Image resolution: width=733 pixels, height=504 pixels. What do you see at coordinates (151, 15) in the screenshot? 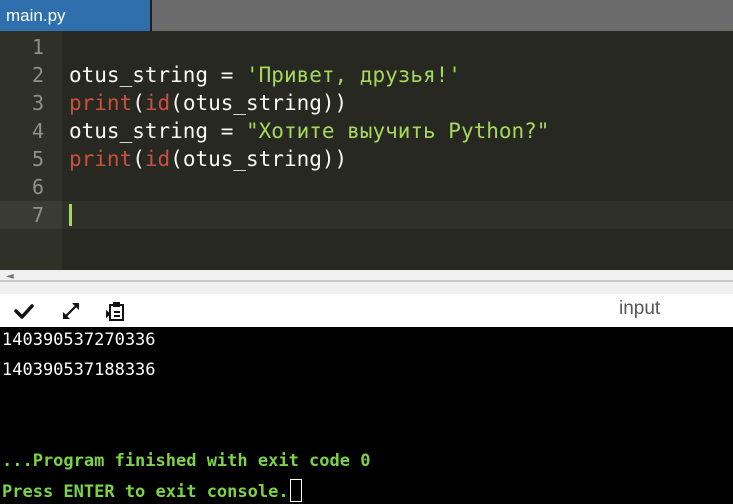
I see `tab-divider` at bounding box center [151, 15].